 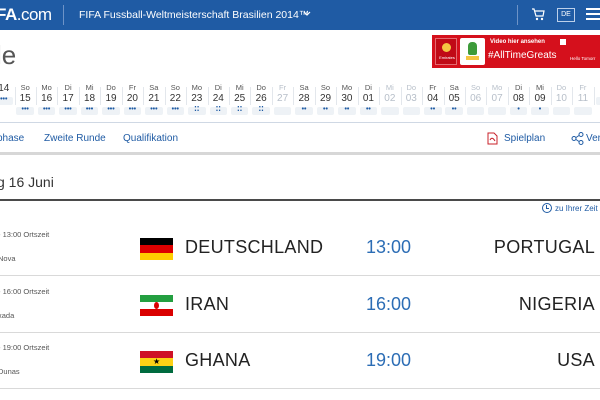 I want to click on home-team: GHANA, so click(x=218, y=360).